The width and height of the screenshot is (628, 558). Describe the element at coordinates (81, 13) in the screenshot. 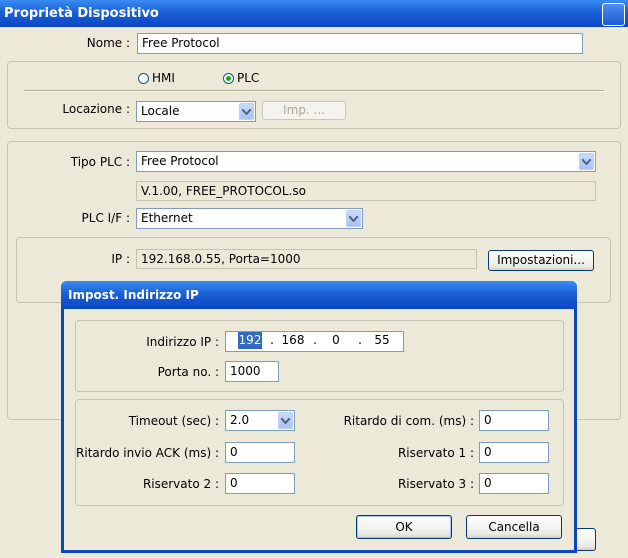

I see `window-title: Proprietà Dispositivo` at that location.